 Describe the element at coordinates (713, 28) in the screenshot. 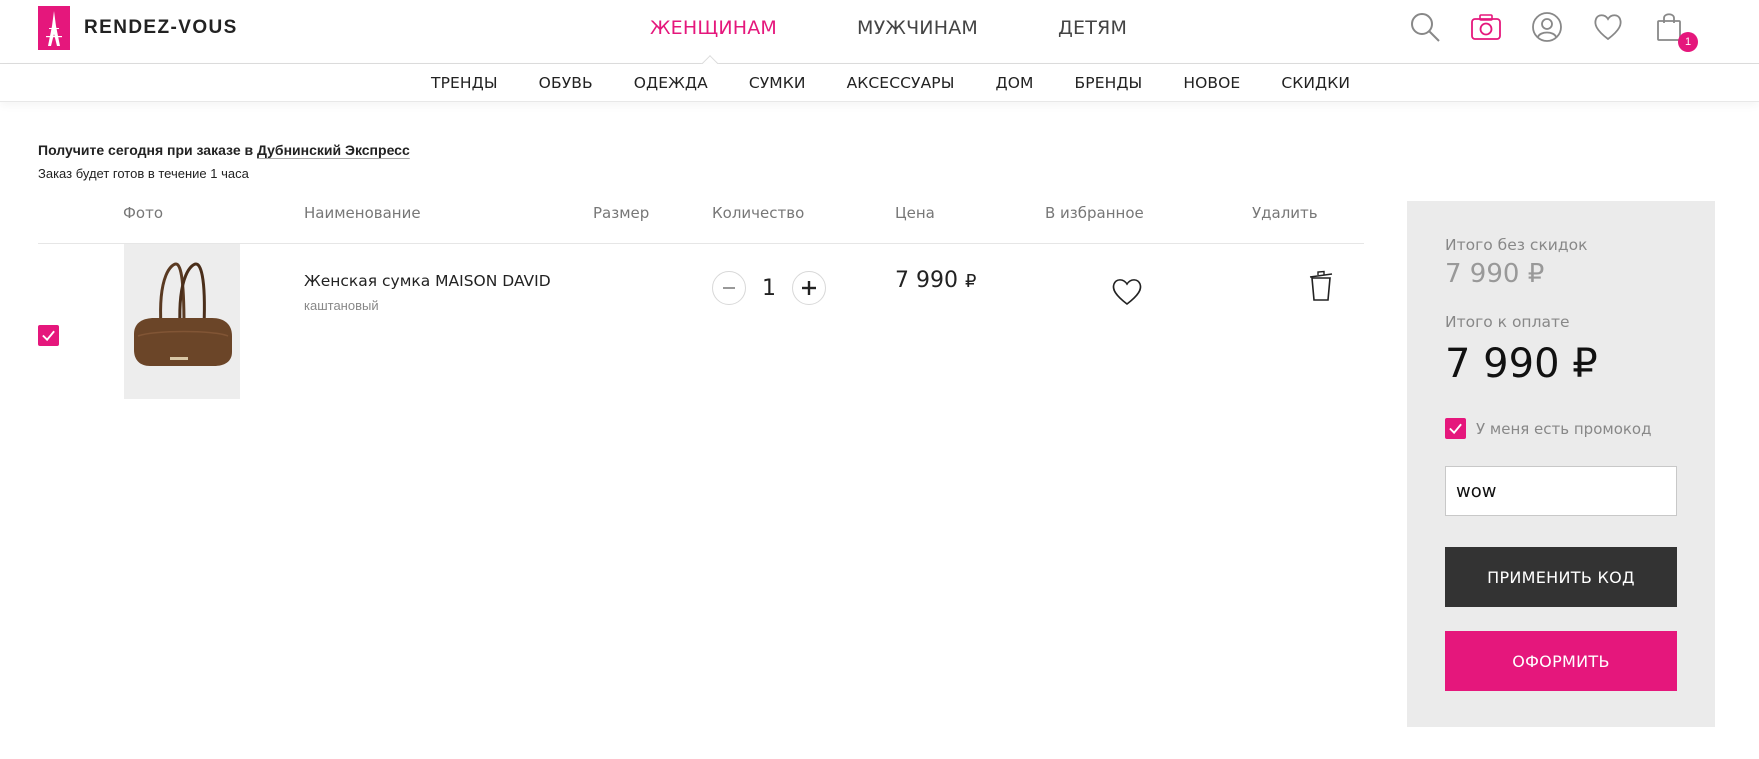

I see `main-nav-women: ЖЕНЩИНАМ` at that location.